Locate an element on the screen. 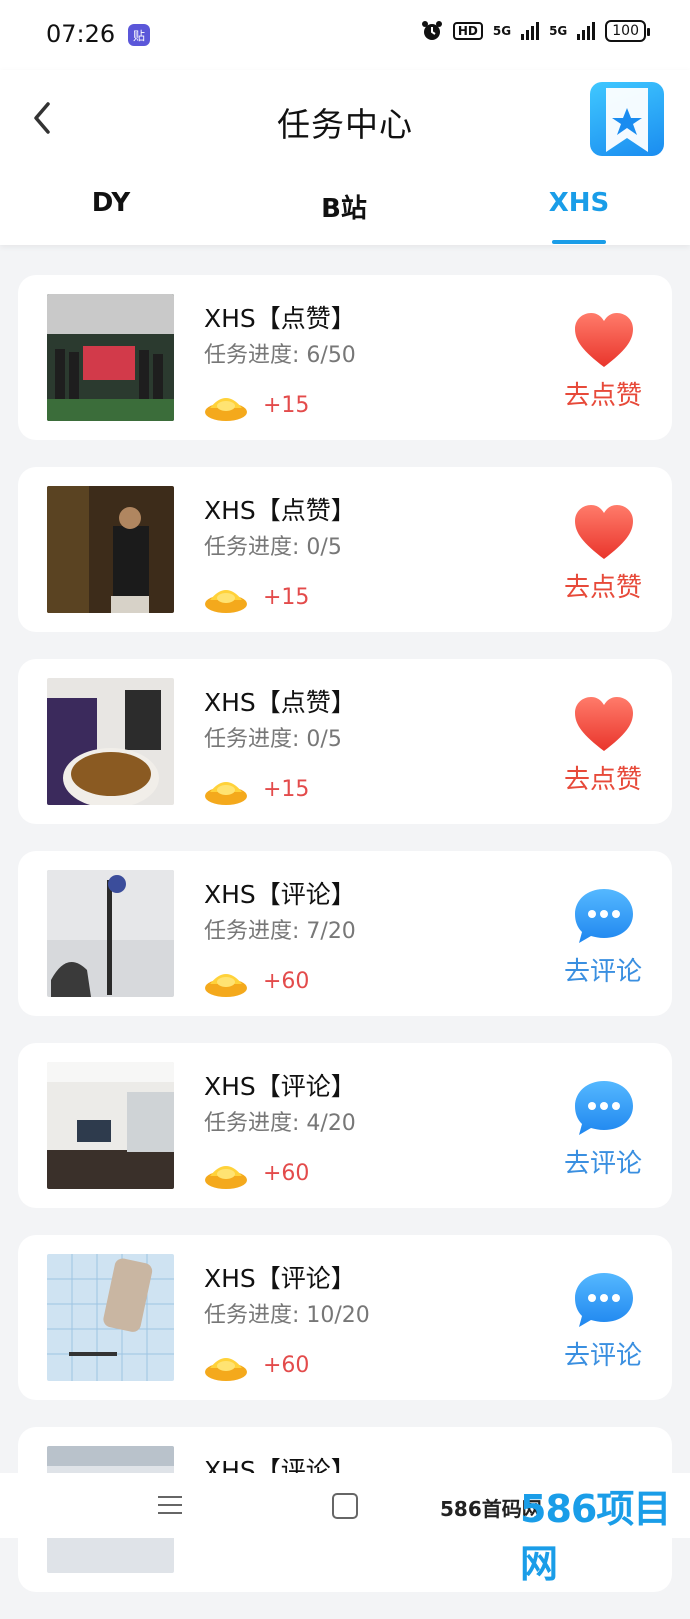  page-title: 任务中心 is located at coordinates (345, 124).